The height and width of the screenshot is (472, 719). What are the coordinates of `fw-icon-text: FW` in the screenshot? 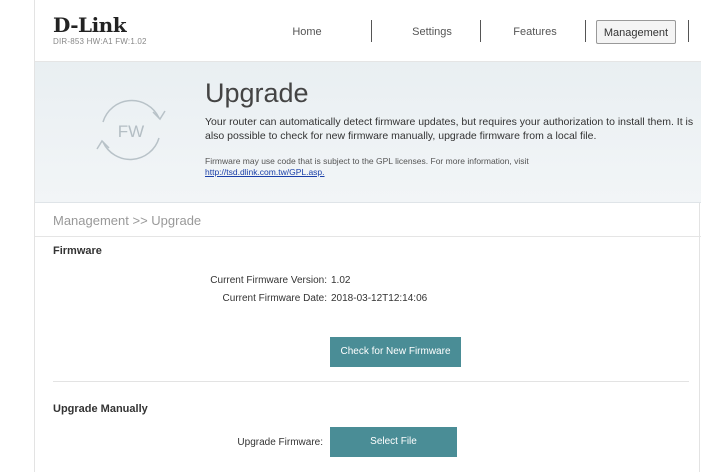 It's located at (131, 131).